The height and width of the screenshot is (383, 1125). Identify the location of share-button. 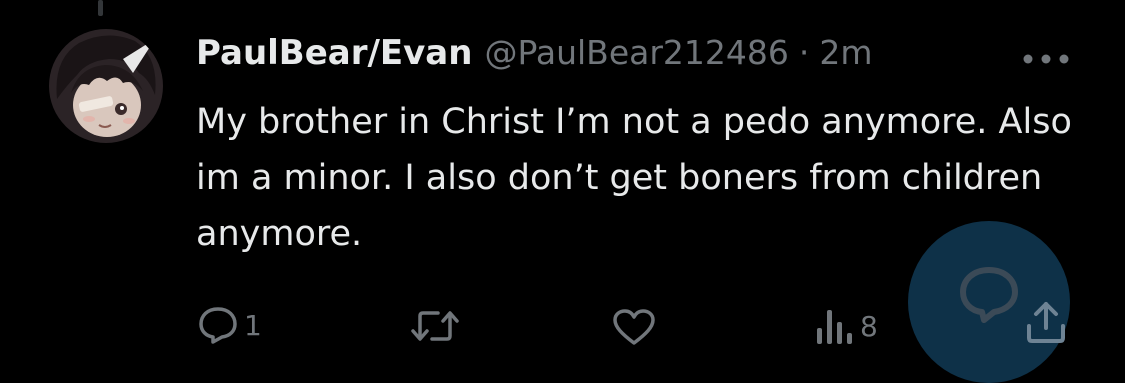
(1046, 324).